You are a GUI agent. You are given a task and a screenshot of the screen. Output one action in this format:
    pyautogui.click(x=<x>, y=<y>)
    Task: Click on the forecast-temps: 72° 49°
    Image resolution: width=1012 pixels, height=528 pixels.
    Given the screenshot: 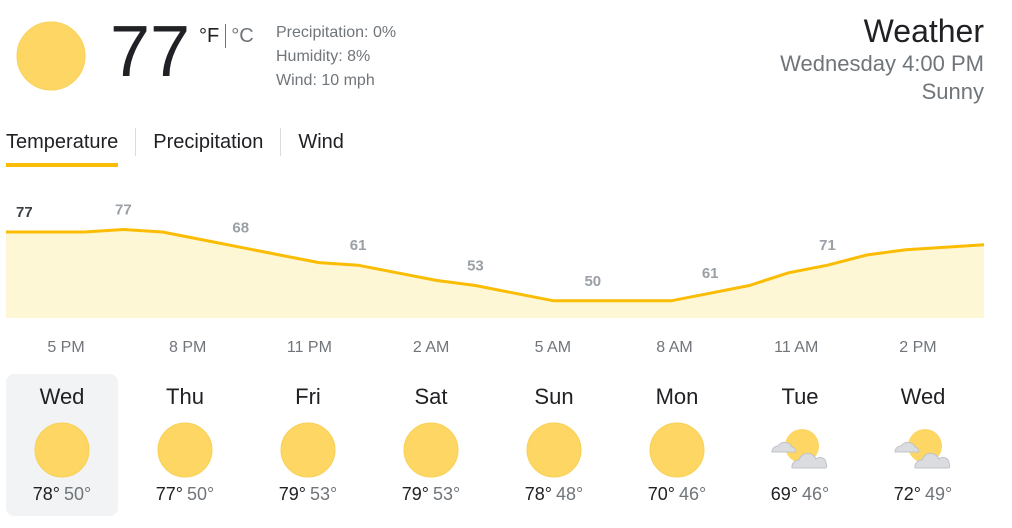 What is the action you would take?
    pyautogui.click(x=923, y=494)
    